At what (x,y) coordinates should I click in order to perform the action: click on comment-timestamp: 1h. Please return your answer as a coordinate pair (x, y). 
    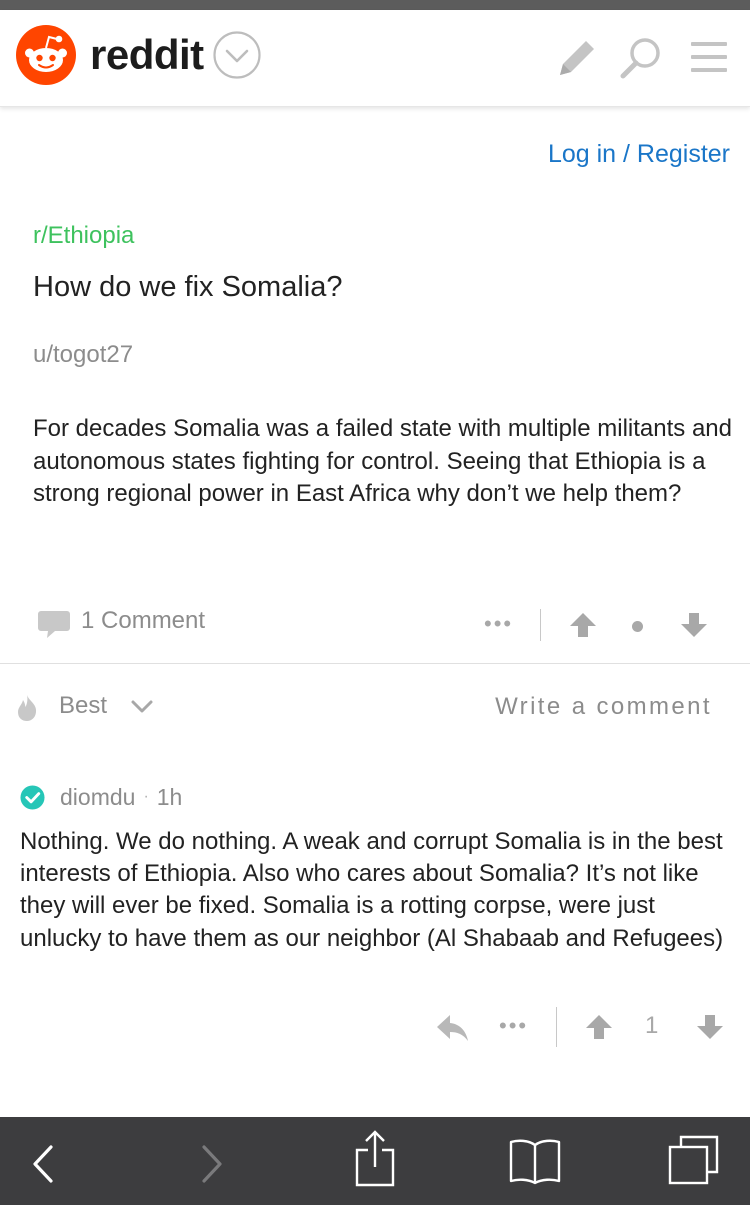
    Looking at the image, I should click on (169, 796).